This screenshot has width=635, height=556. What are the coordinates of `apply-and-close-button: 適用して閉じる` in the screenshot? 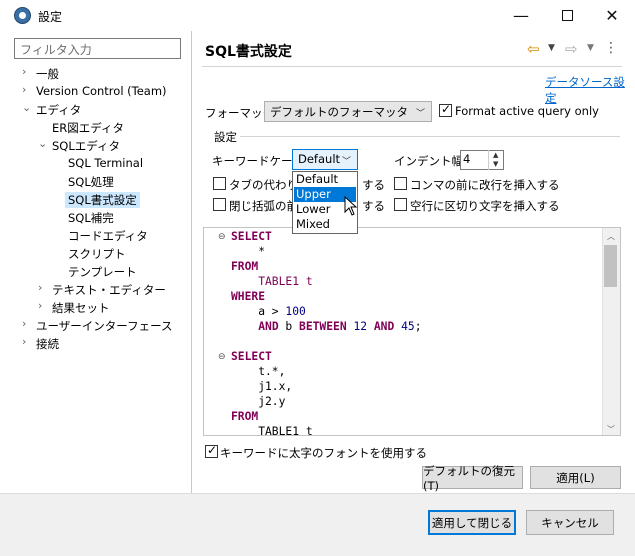 It's located at (472, 522).